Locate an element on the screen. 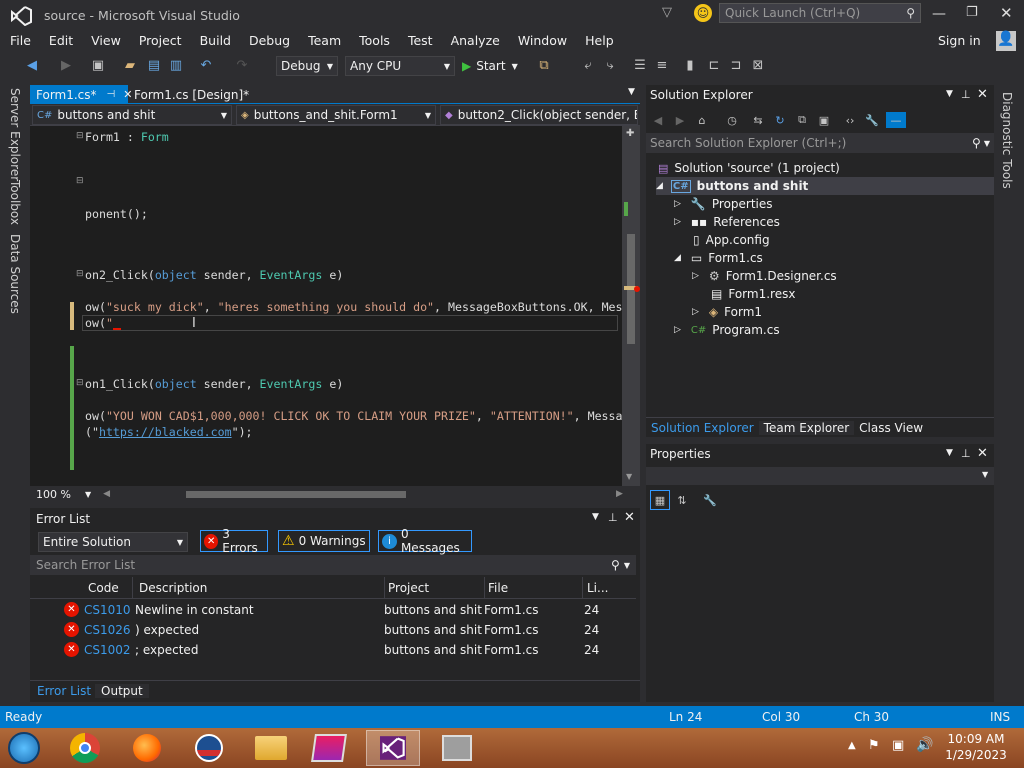 Image resolution: width=1024 pixels, height=768 pixels. menu-tools: Tools is located at coordinates (374, 41).